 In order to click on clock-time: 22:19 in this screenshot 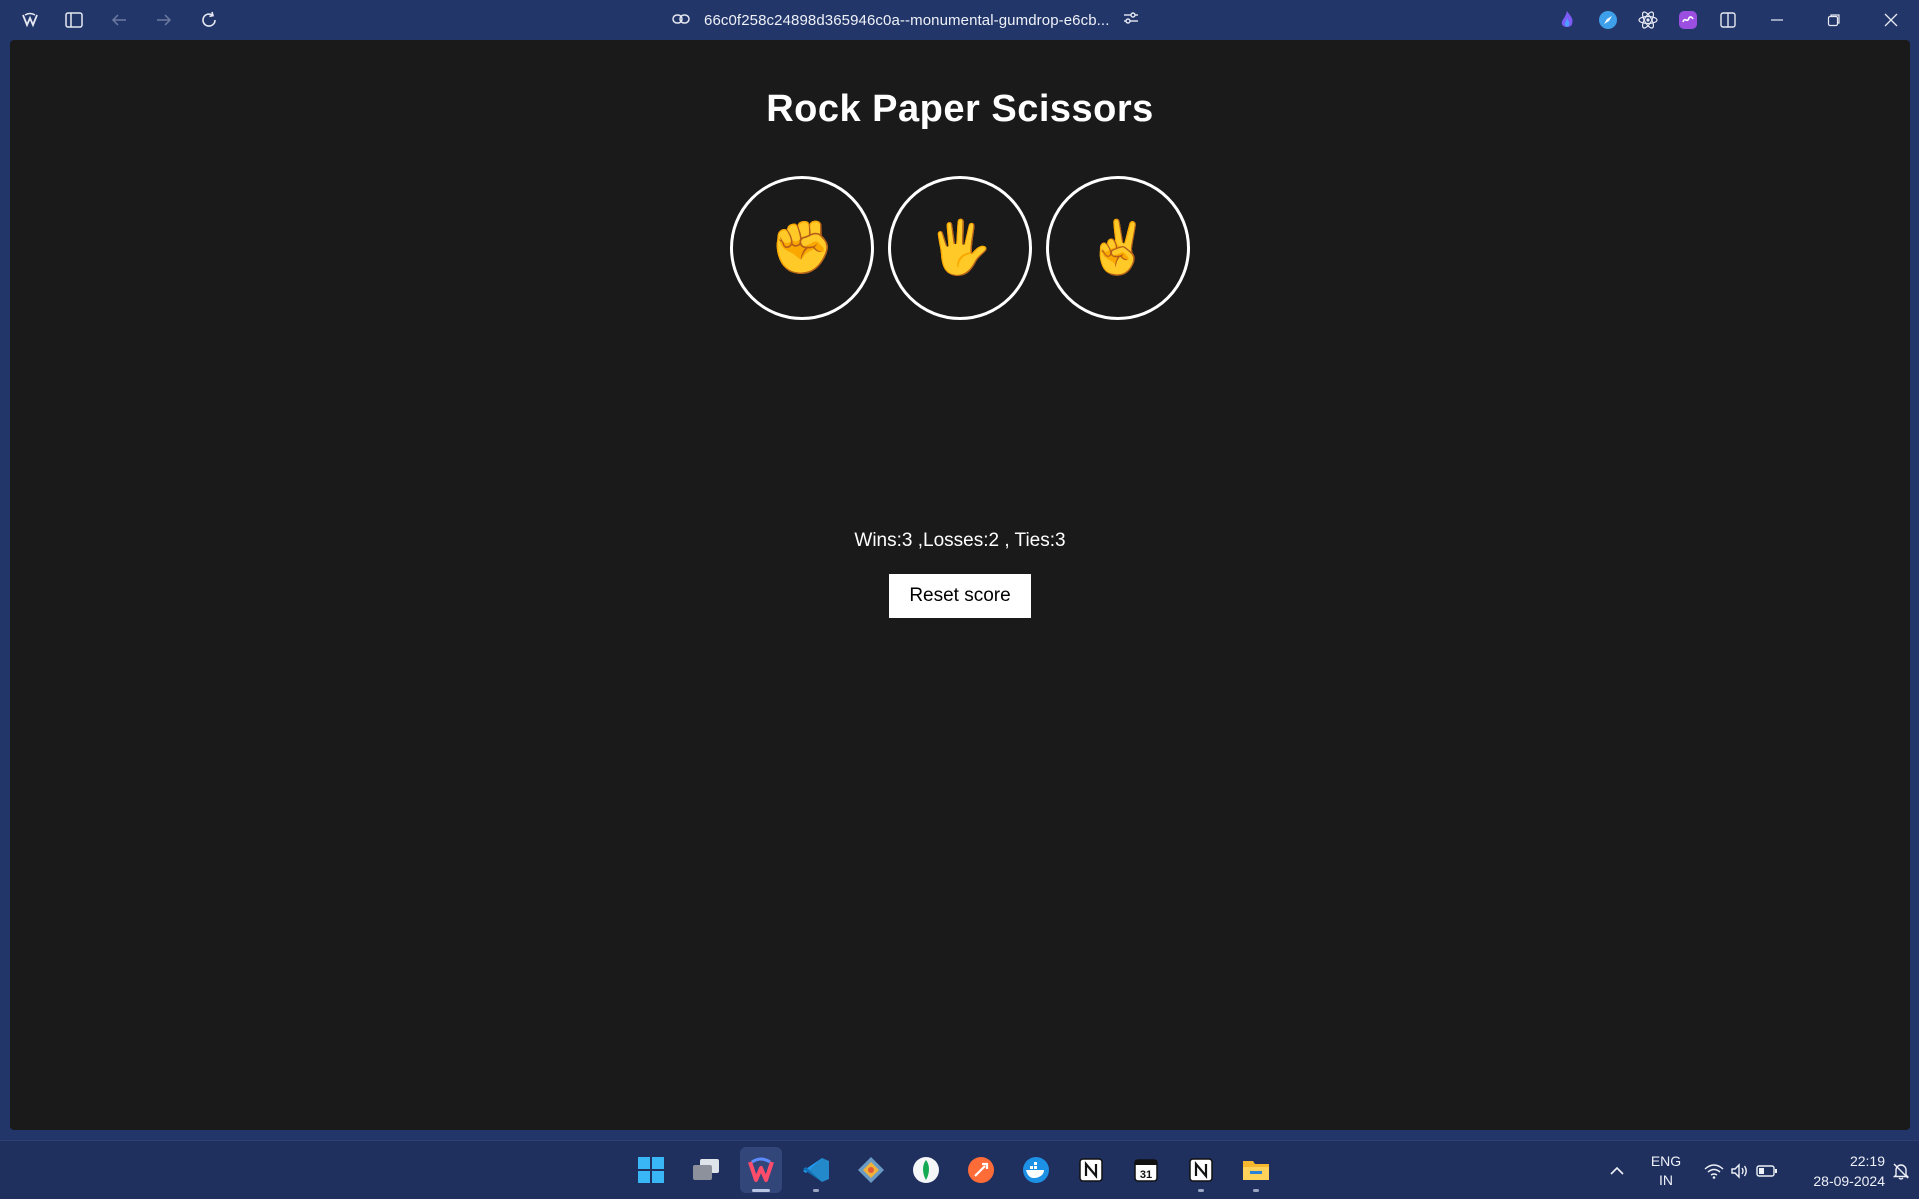, I will do `click(1867, 1160)`.